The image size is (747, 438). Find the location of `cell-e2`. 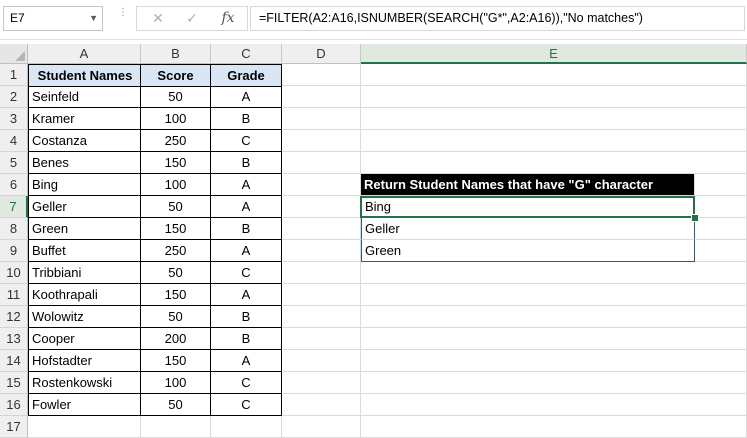

cell-e2 is located at coordinates (554, 97).